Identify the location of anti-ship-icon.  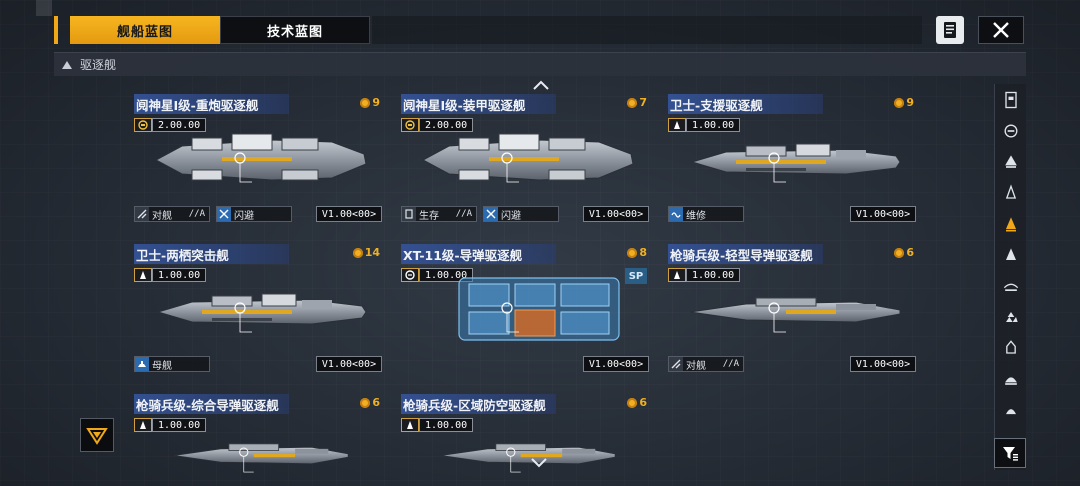
(142, 214).